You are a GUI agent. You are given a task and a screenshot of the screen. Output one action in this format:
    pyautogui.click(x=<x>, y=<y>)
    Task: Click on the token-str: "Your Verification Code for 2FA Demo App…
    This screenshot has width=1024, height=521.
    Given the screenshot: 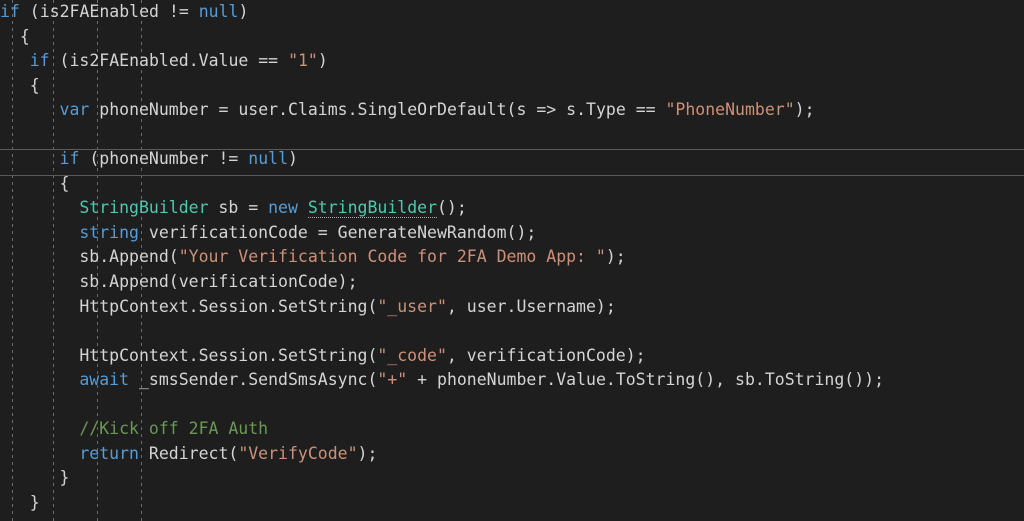 What is the action you would take?
    pyautogui.click(x=392, y=257)
    